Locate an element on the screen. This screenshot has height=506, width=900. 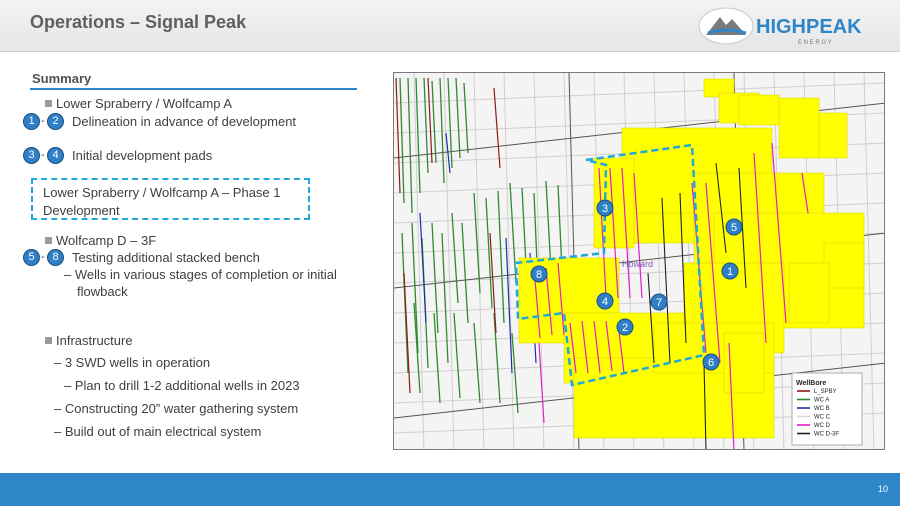
map-marker-2-label: 2 is located at coordinates (625, 328).